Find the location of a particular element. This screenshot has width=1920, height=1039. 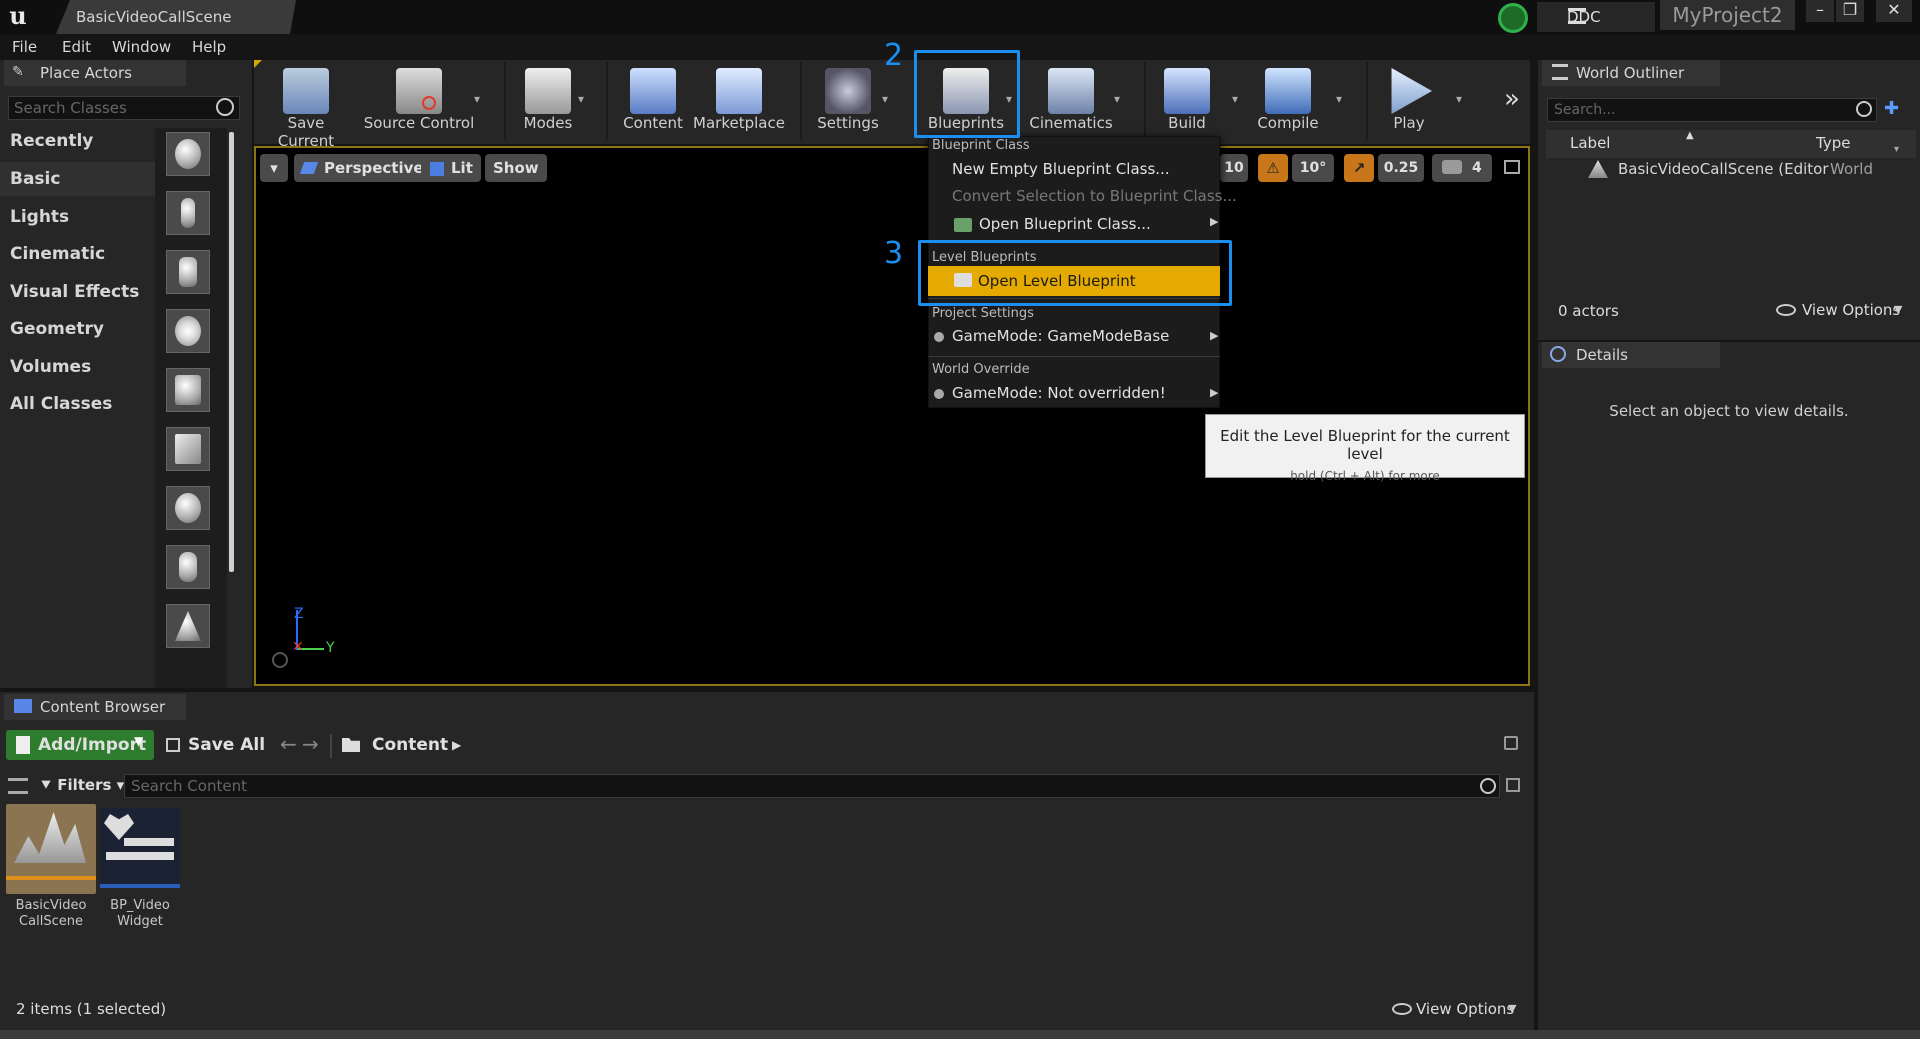

save-search-icon is located at coordinates (1513, 785).